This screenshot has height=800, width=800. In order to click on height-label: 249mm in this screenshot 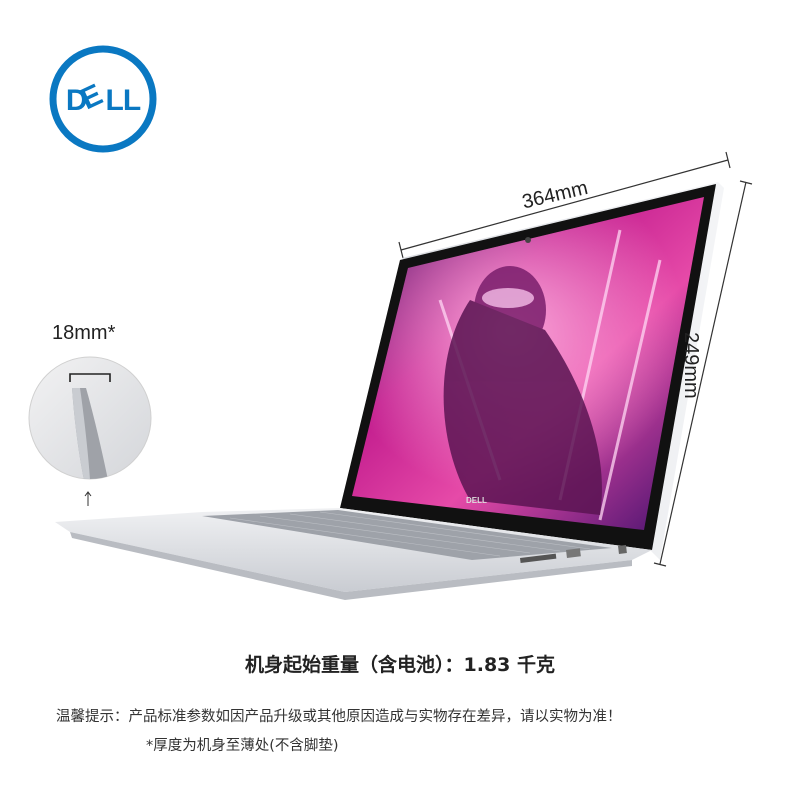, I will do `click(691, 365)`.